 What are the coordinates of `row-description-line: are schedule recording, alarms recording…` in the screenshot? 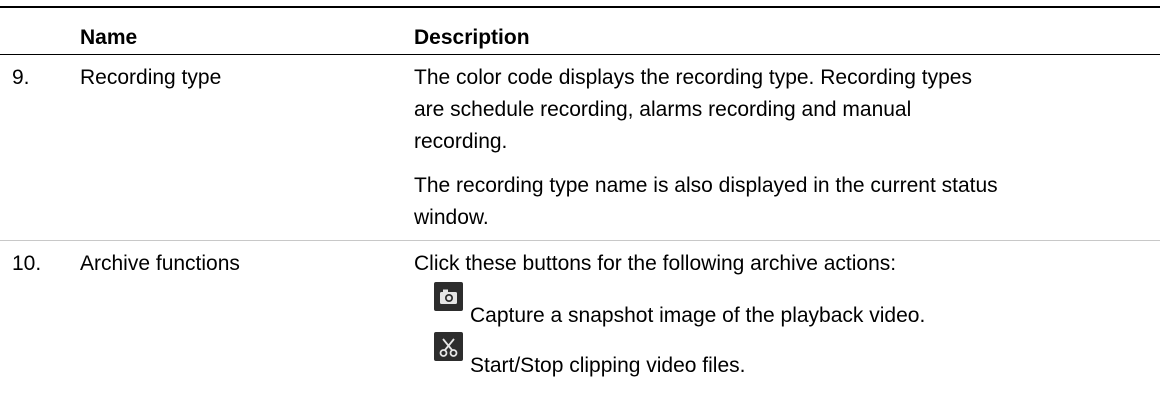 It's located at (663, 109).